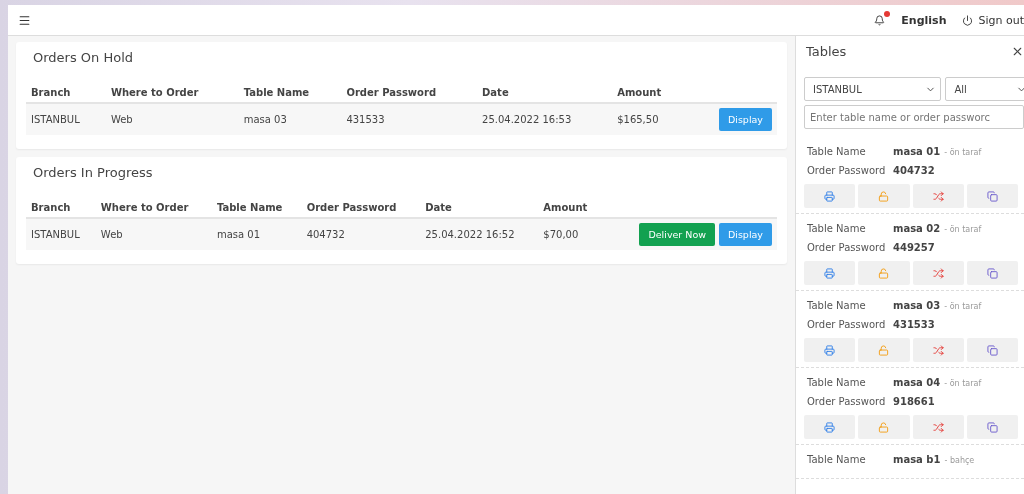 Image resolution: width=1024 pixels, height=494 pixels. What do you see at coordinates (914, 324) in the screenshot?
I see `order-password: 431533` at bounding box center [914, 324].